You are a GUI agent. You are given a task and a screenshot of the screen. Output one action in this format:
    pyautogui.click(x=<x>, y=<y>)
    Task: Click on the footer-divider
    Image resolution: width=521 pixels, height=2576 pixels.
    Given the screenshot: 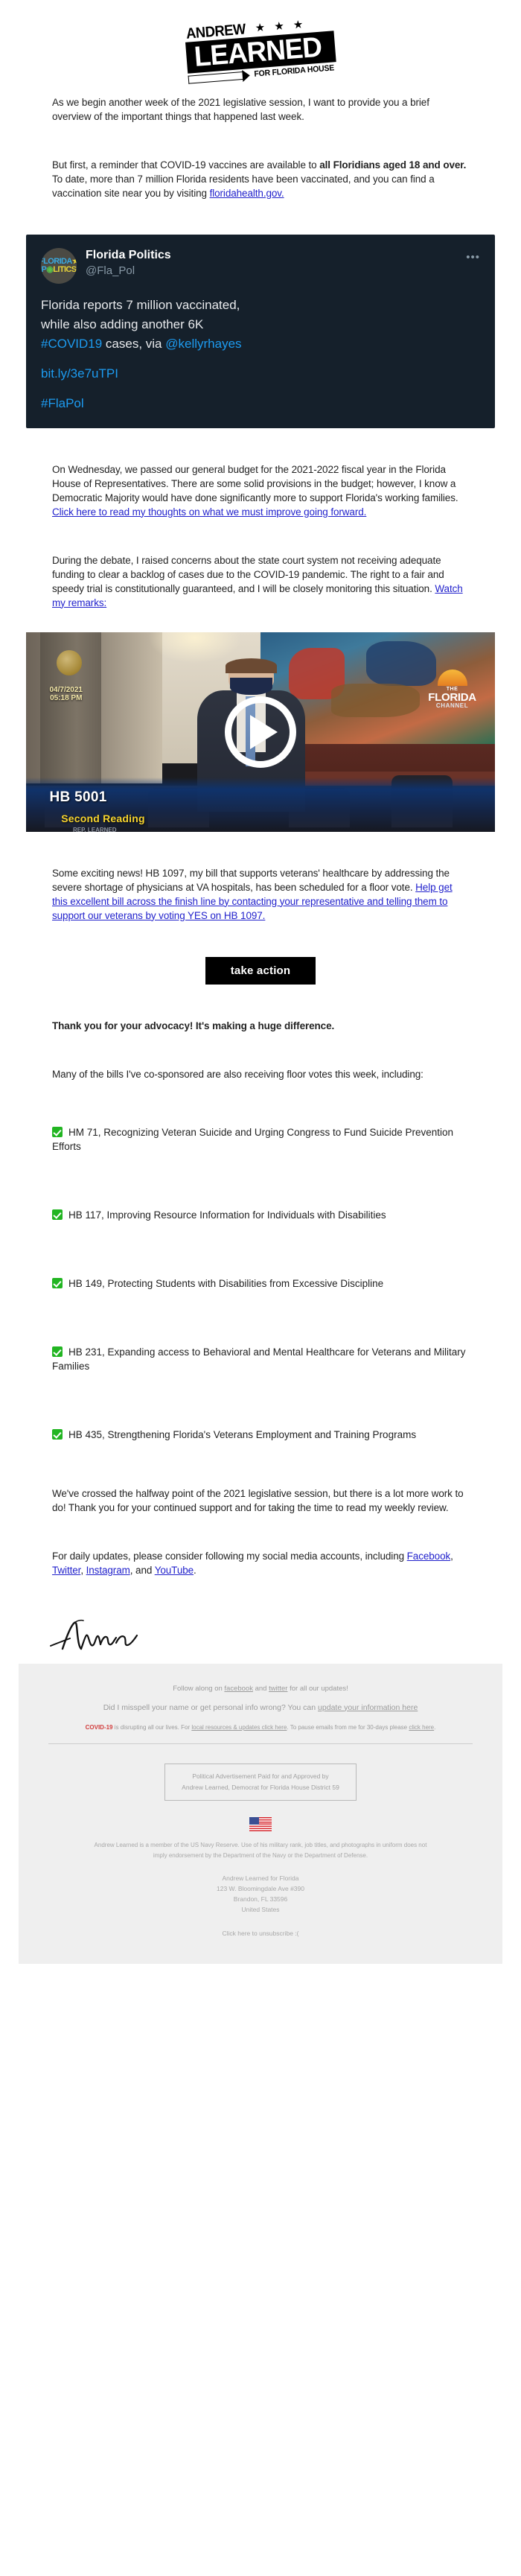 What is the action you would take?
    pyautogui.click(x=260, y=1743)
    